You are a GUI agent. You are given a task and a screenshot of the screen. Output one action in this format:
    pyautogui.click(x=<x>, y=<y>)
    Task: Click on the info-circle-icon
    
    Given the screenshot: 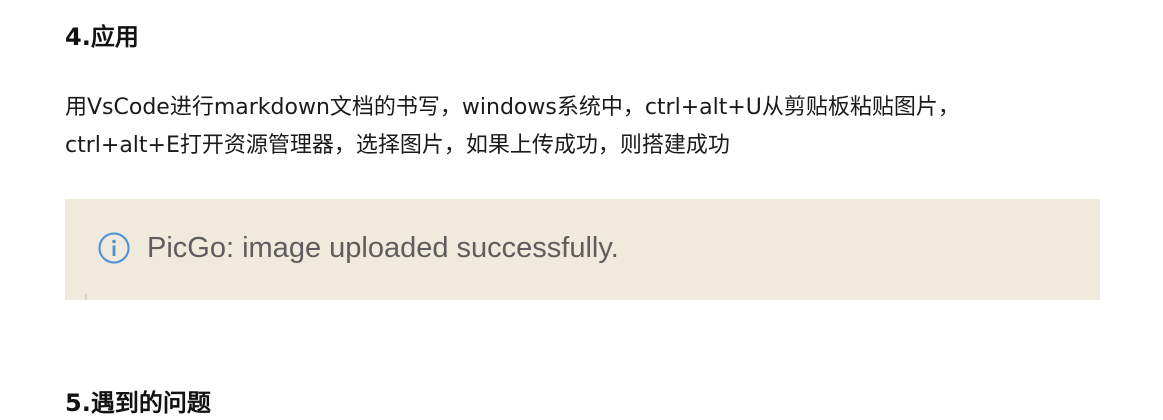 What is the action you would take?
    pyautogui.click(x=114, y=248)
    